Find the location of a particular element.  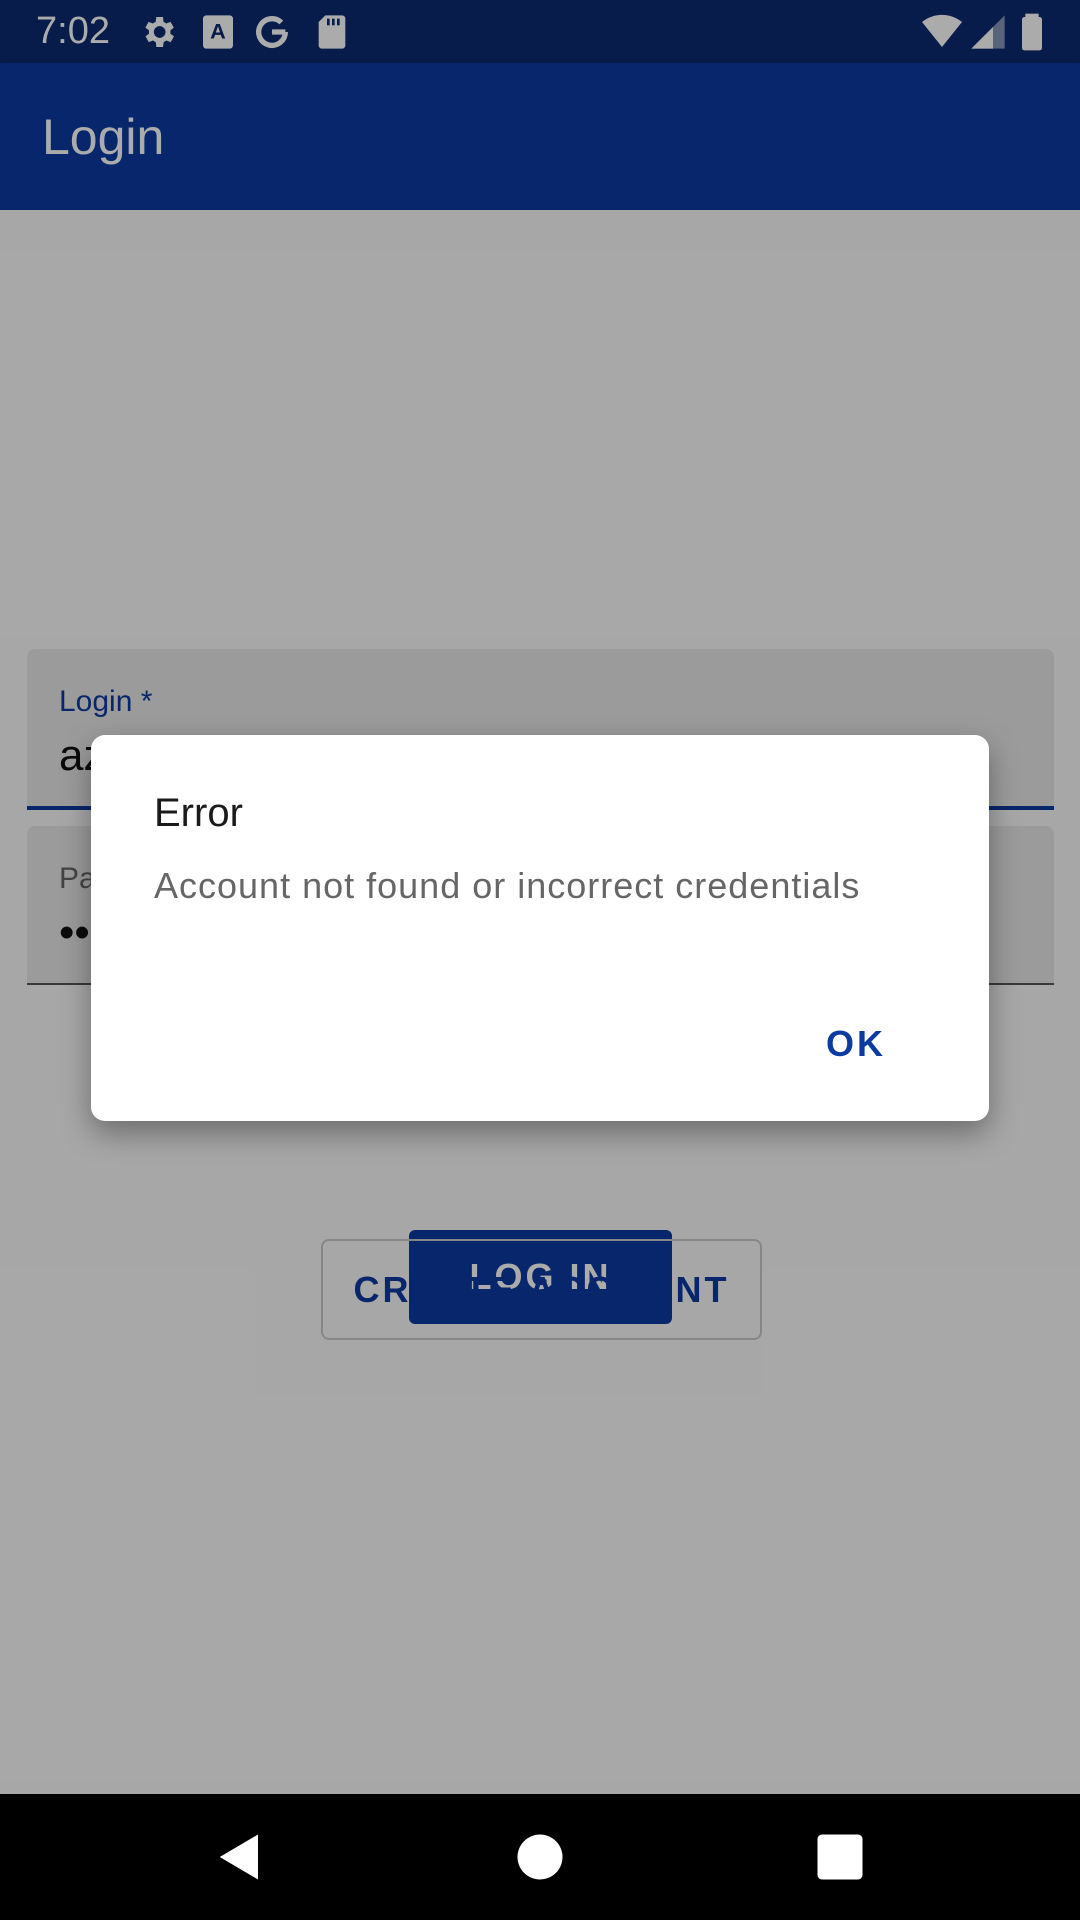

recents-icon is located at coordinates (840, 1857).